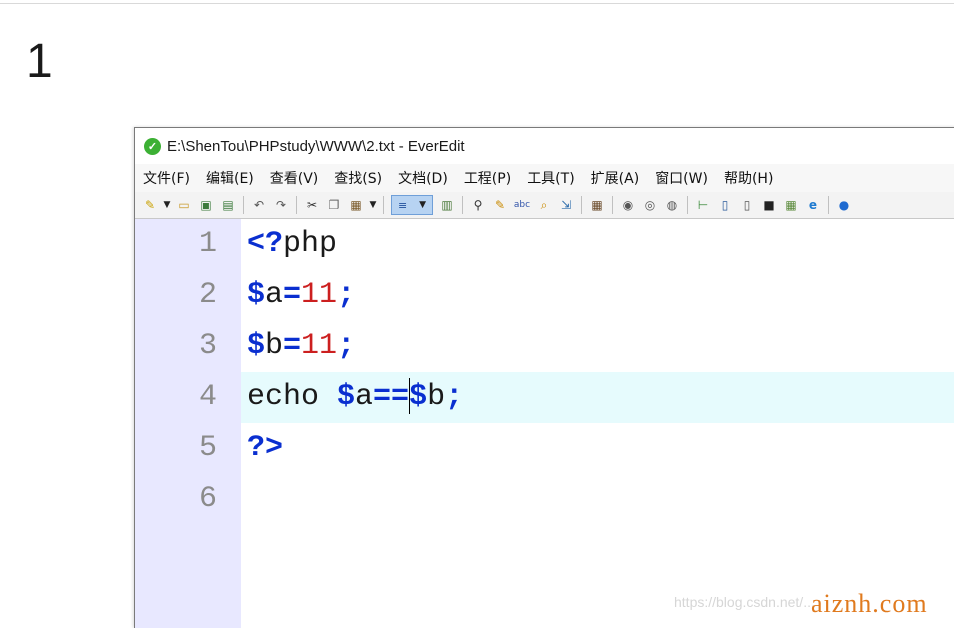 Image resolution: width=954 pixels, height=628 pixels. What do you see at coordinates (184, 205) in the screenshot?
I see `open-icon: ▭` at bounding box center [184, 205].